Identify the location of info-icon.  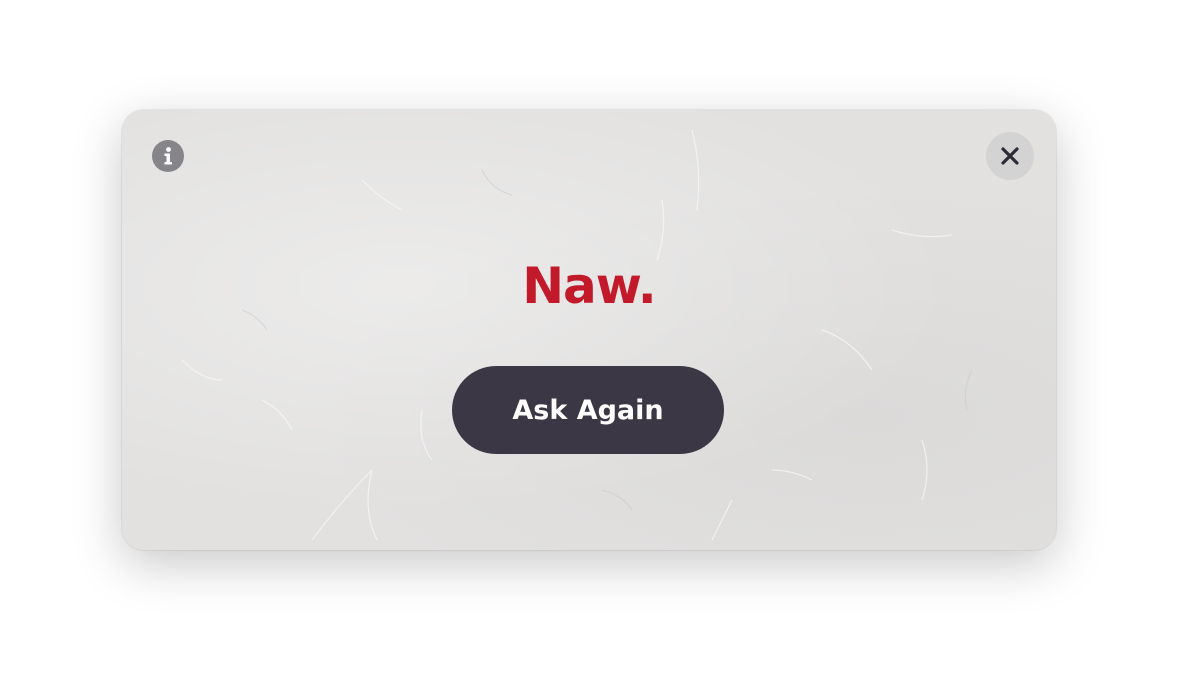
(168, 156).